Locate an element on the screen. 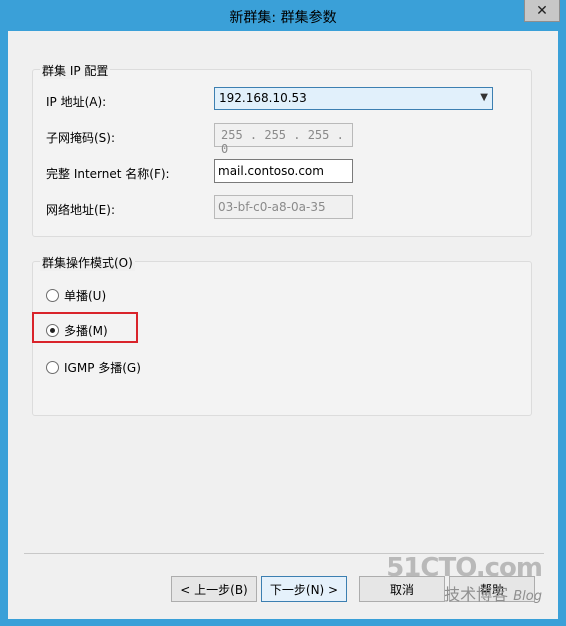 Image resolution: width=566 pixels, height=626 pixels. chevron-down-icon: ▼ is located at coordinates (484, 97).